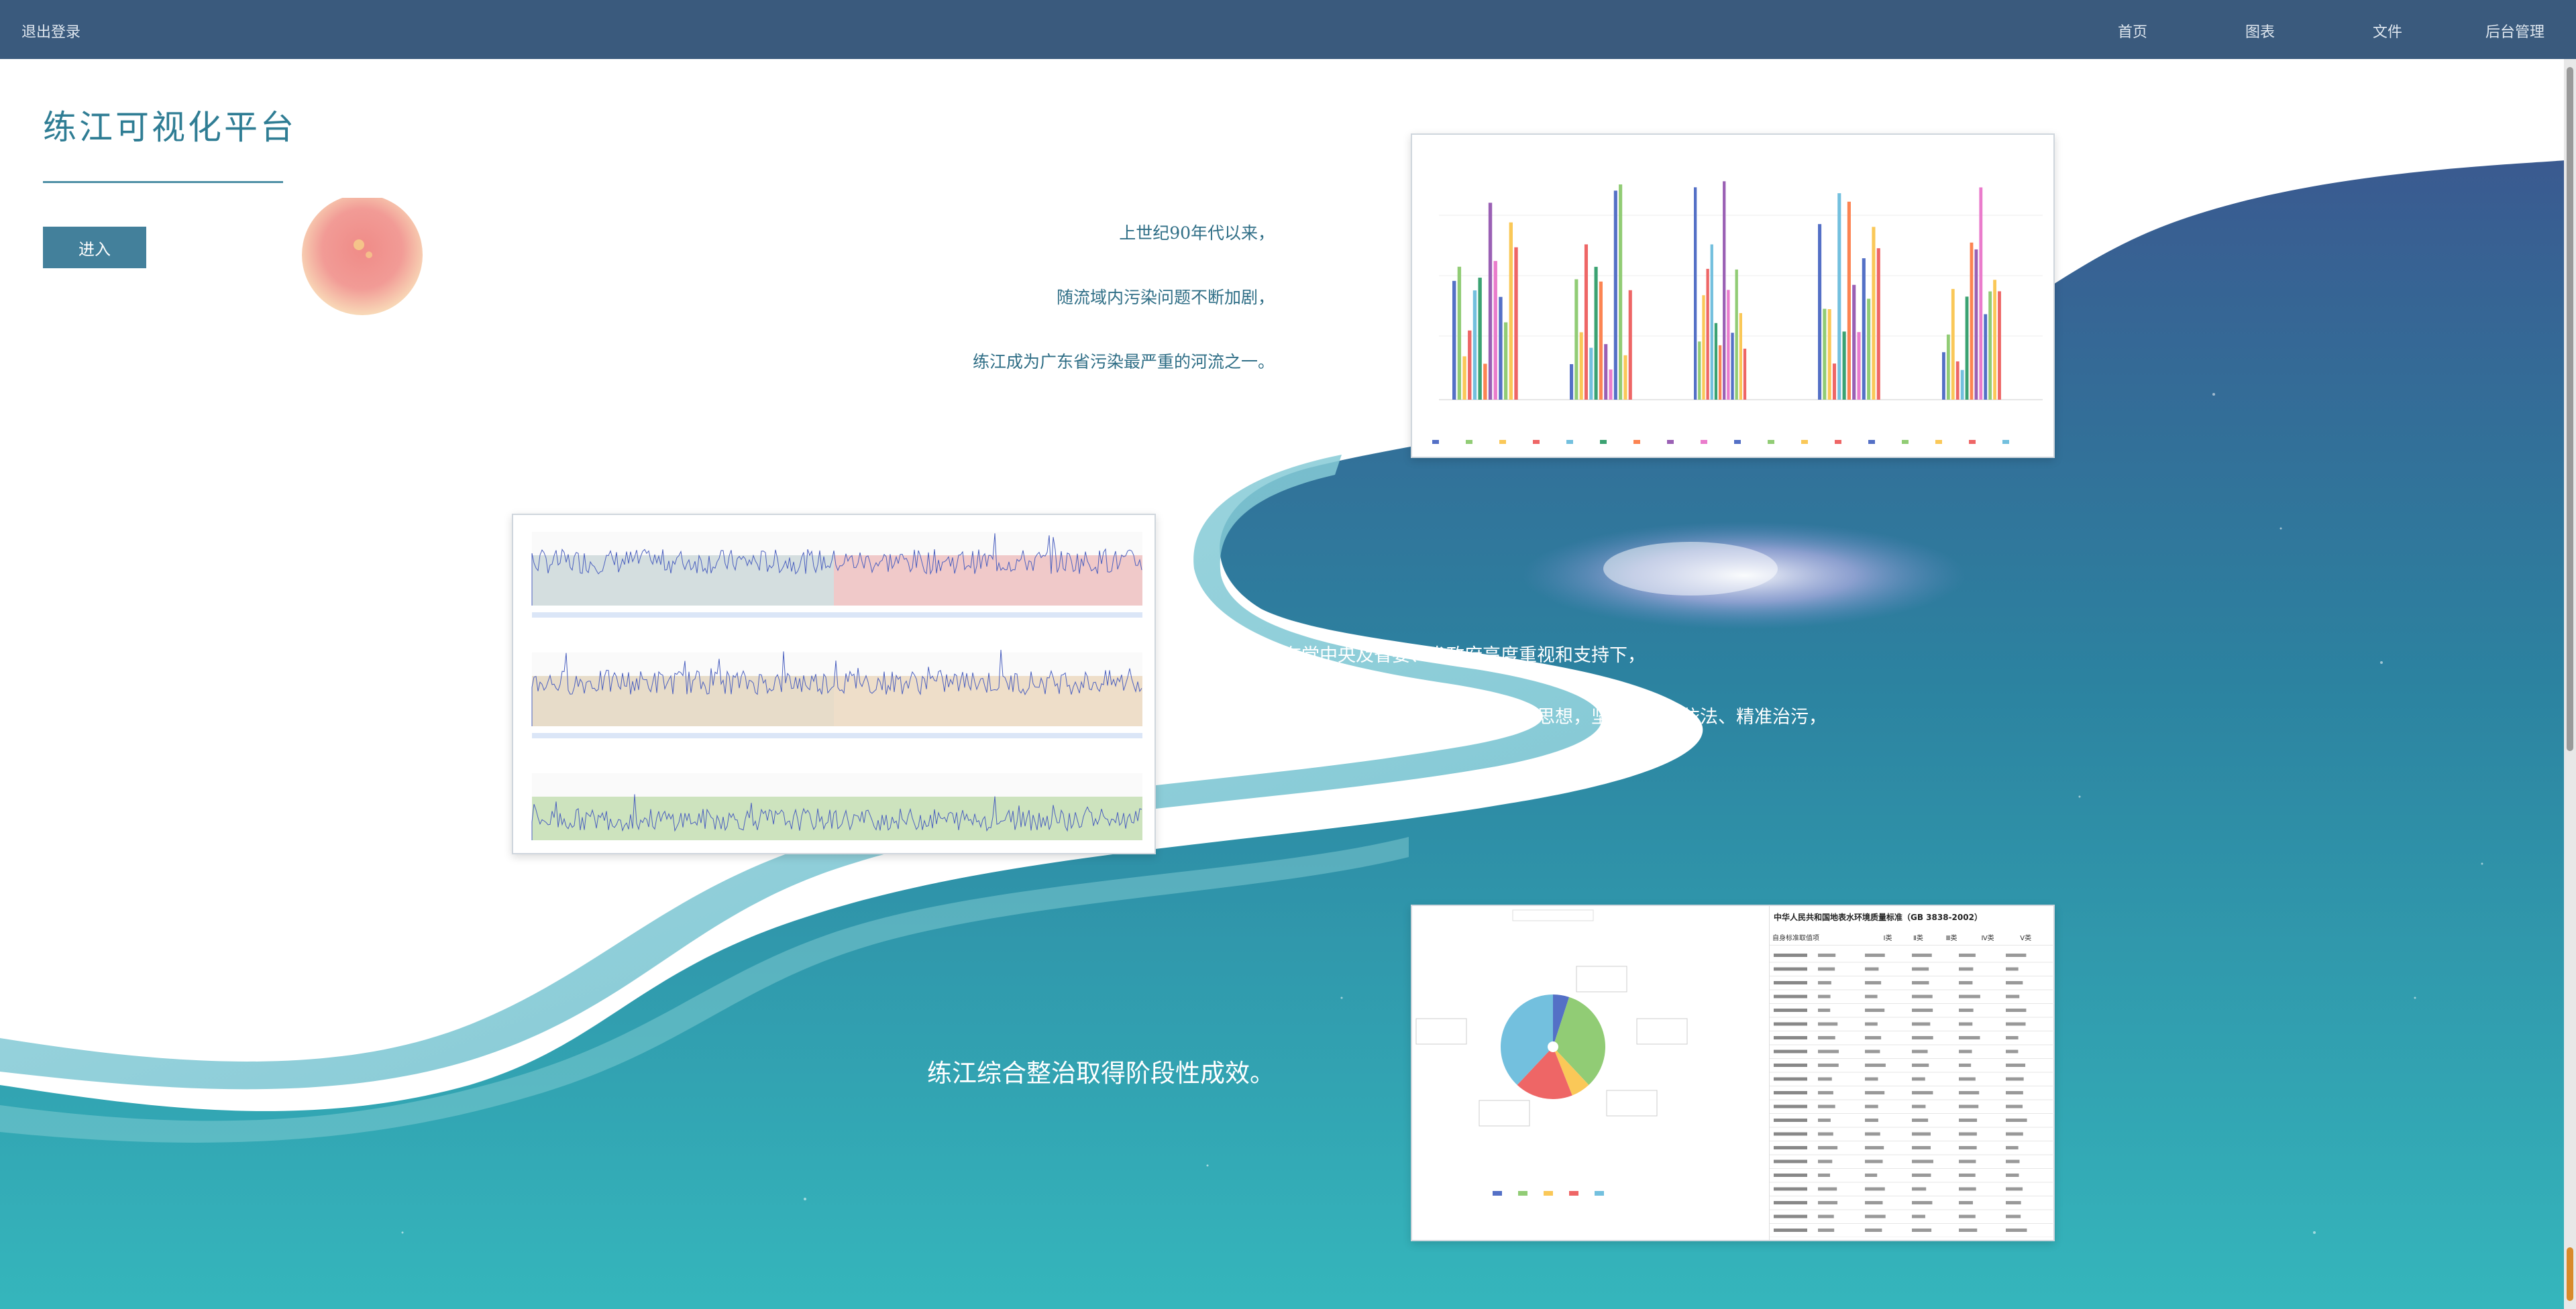 The width and height of the screenshot is (2576, 1309). Describe the element at coordinates (1288, 30) in the screenshot. I see `top-nav-bar: 退出登录 首页 图表 文件 后台管理` at that location.